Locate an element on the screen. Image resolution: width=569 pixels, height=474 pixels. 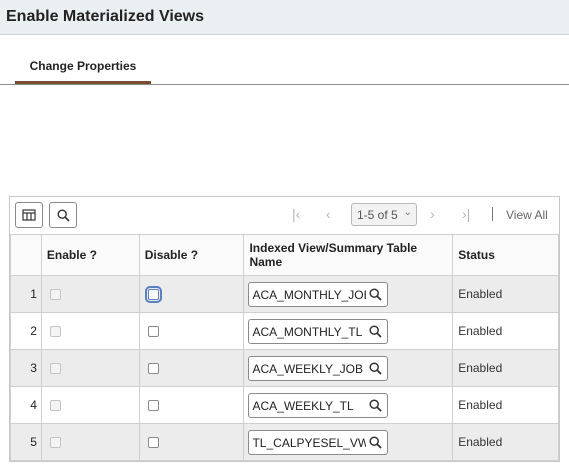
table-row: 2 ACA_MONTHLY_TL Enabled is located at coordinates (284, 331).